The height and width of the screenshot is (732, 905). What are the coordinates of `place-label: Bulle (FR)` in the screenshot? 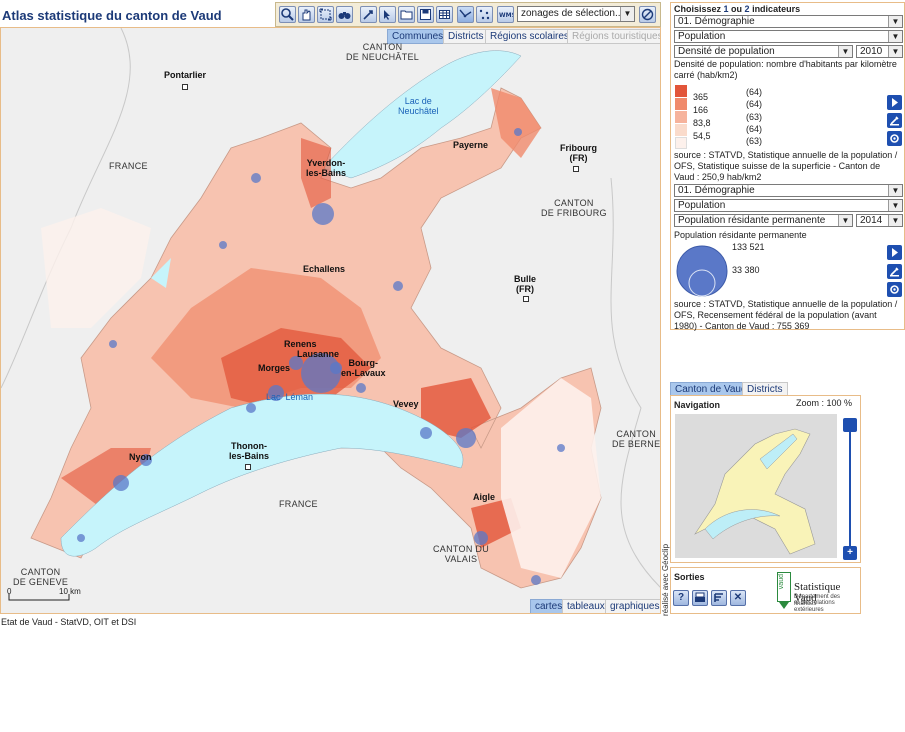 It's located at (525, 284).